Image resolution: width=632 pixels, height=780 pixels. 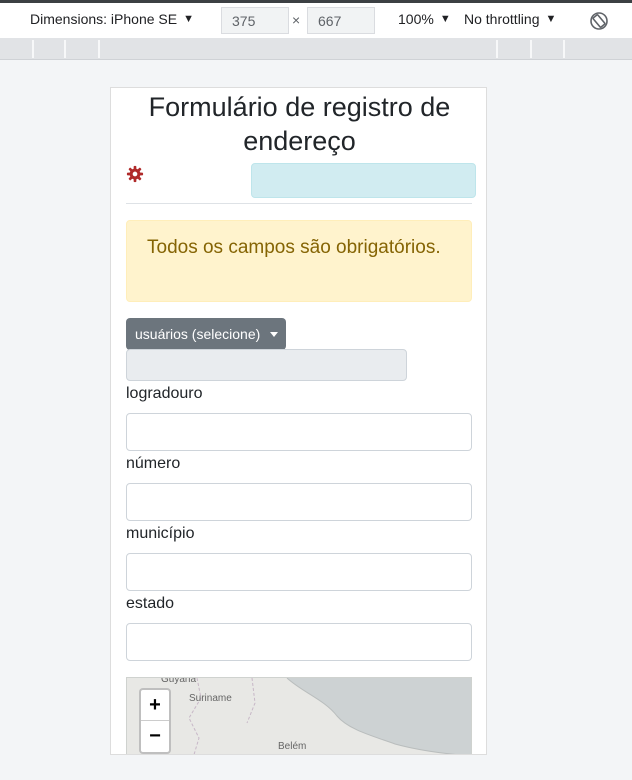 I want to click on zoom-select: 100% ▼, so click(x=424, y=19).